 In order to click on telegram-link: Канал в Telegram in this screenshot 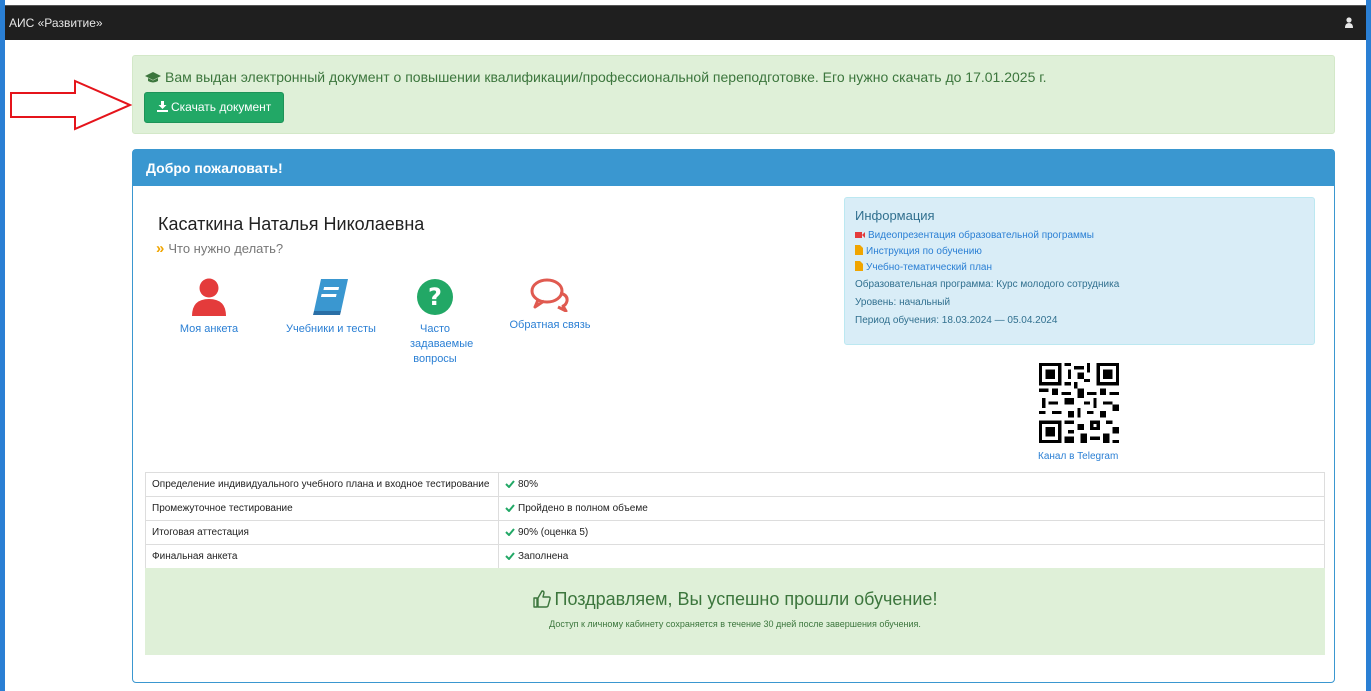, I will do `click(1078, 456)`.